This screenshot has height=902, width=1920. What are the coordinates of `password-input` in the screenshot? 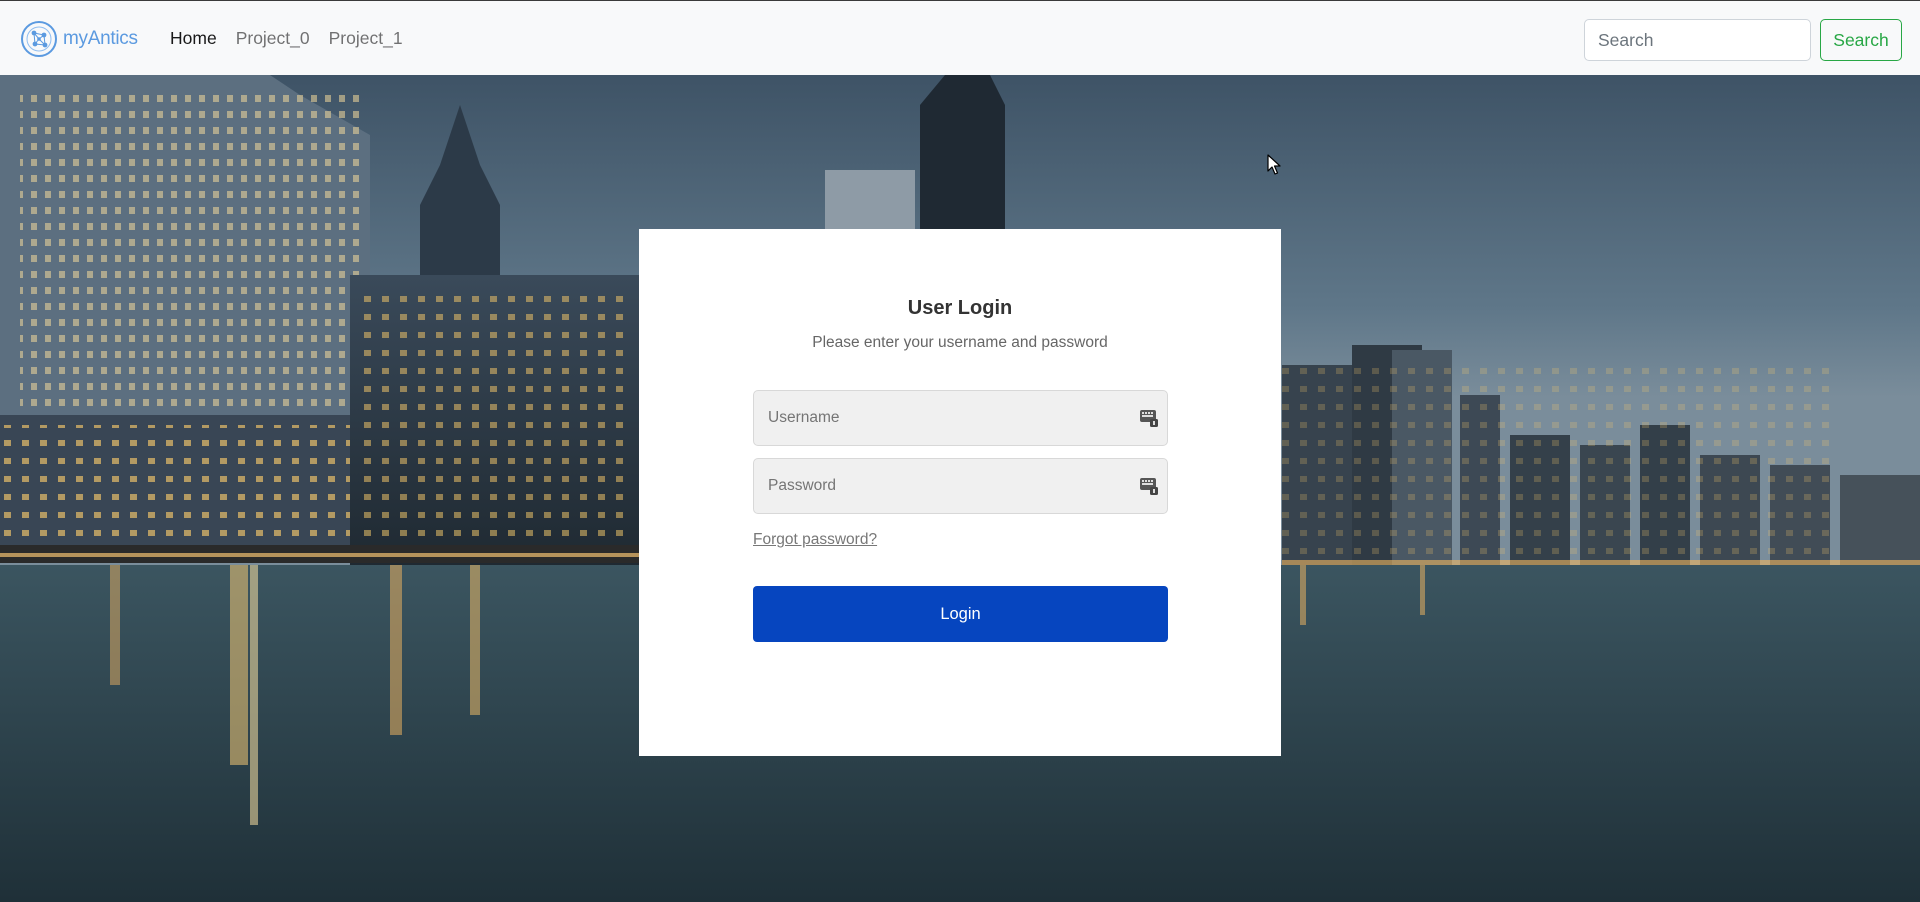 It's located at (960, 486).